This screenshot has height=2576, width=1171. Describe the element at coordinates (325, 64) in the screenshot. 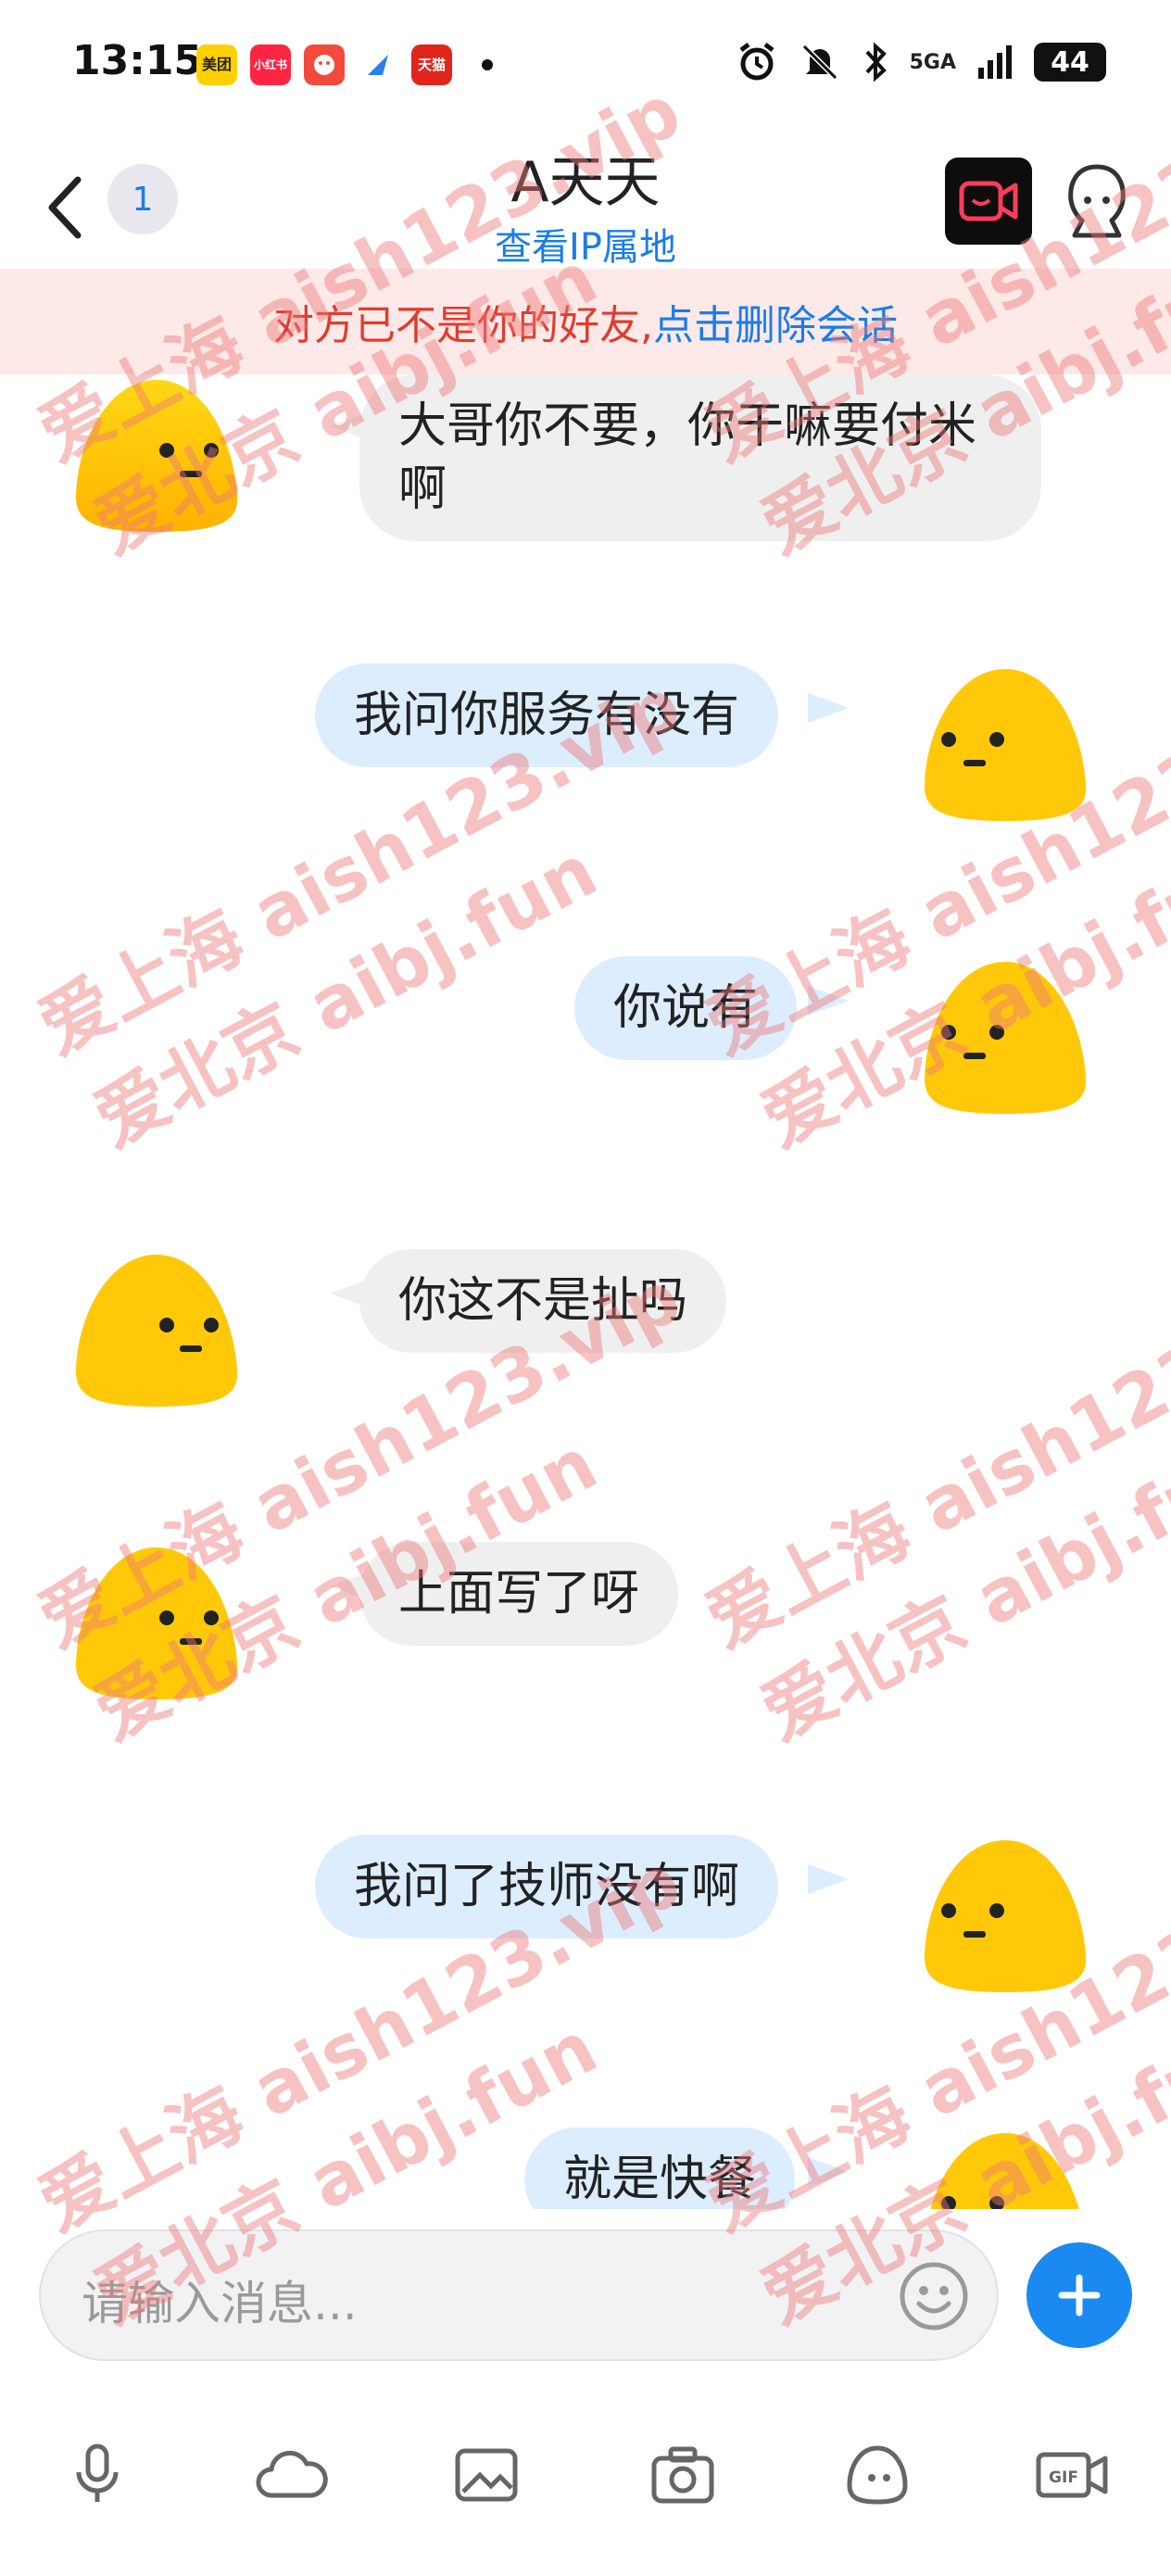

I see `game-app-icon` at that location.